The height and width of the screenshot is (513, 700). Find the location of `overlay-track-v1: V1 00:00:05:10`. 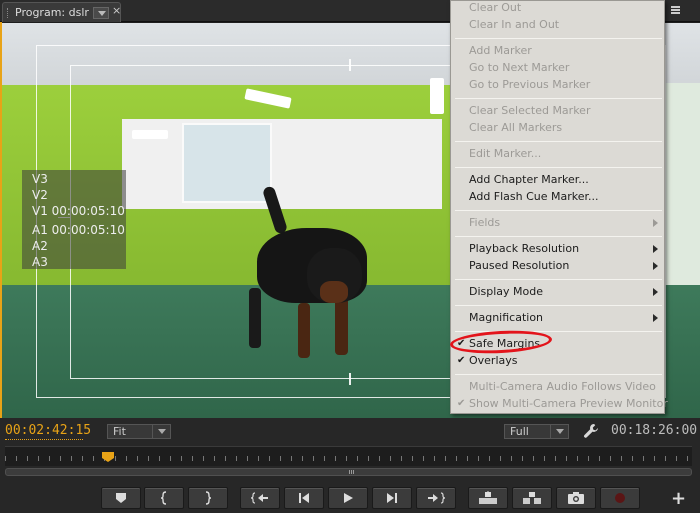

overlay-track-v1: V1 00:00:05:10 is located at coordinates (78, 211).